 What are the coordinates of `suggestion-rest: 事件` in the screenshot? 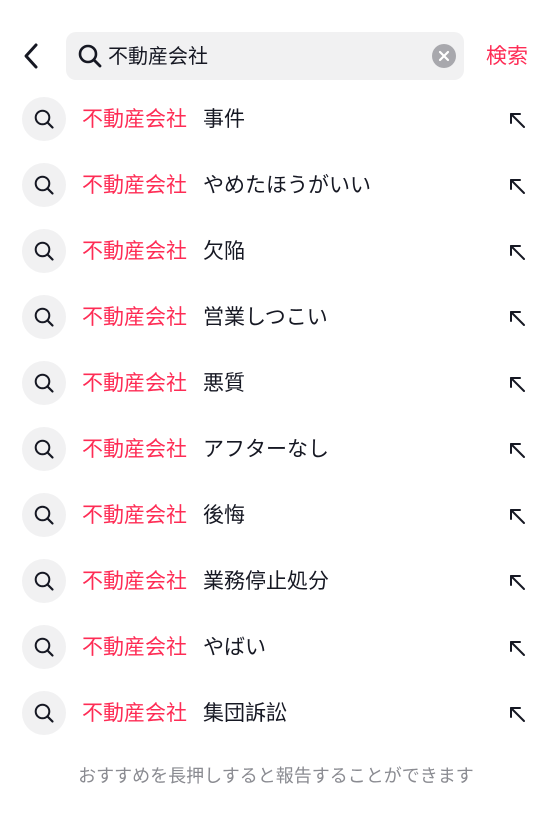 It's located at (224, 119).